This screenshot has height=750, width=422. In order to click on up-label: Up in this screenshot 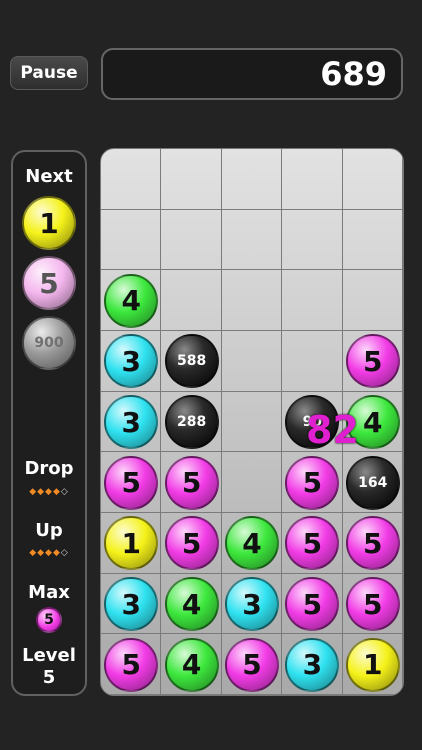, I will do `click(49, 530)`.